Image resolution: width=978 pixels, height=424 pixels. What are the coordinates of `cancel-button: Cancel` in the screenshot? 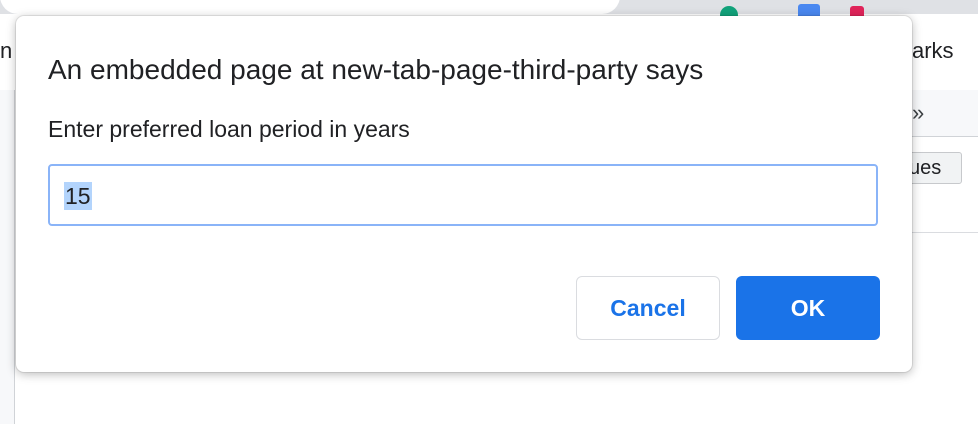 It's located at (648, 308).